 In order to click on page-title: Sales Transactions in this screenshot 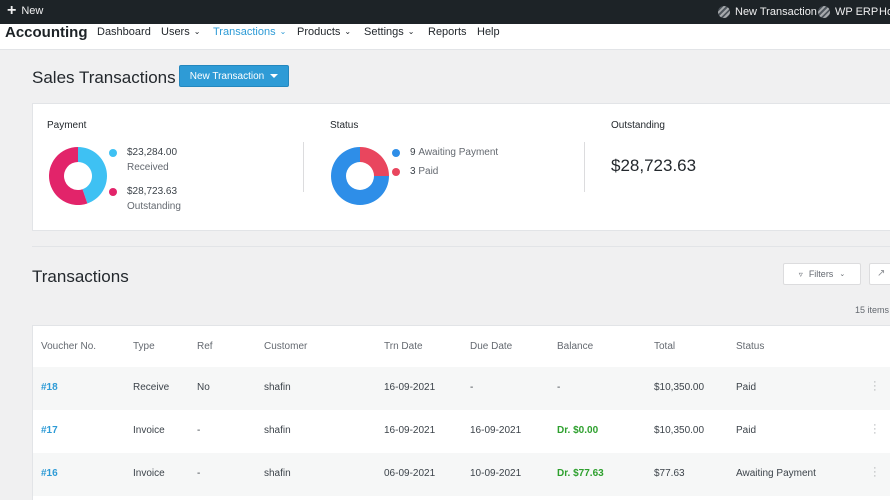, I will do `click(104, 77)`.